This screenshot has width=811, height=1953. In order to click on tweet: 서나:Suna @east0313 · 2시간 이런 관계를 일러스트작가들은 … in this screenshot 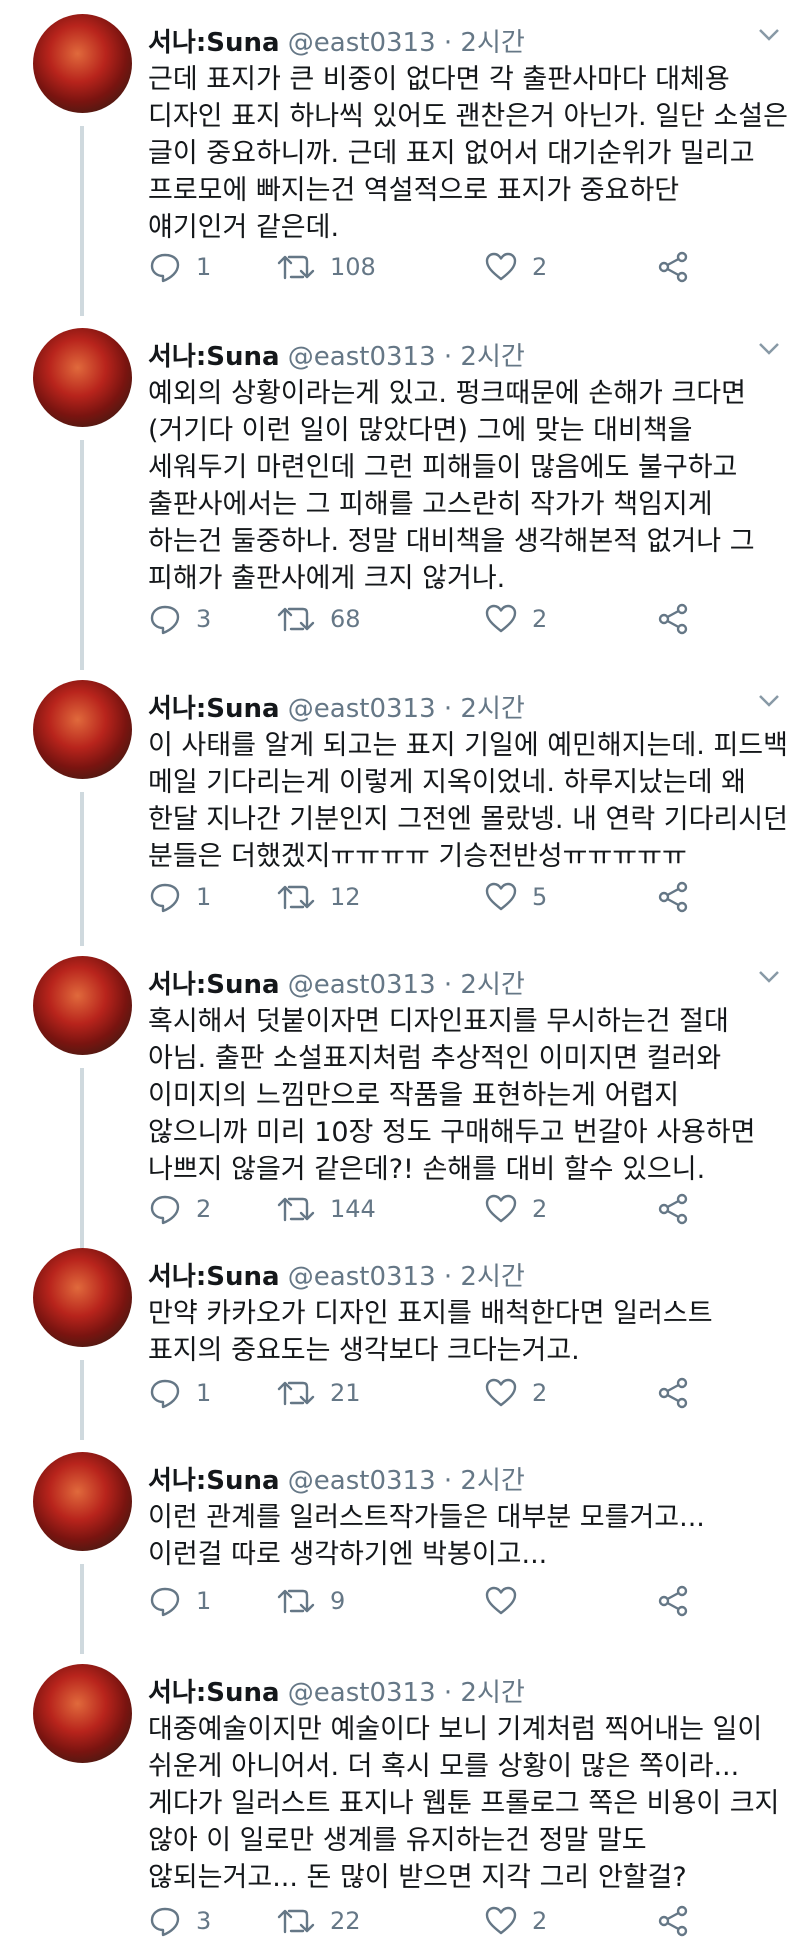, I will do `click(405, 1553)`.